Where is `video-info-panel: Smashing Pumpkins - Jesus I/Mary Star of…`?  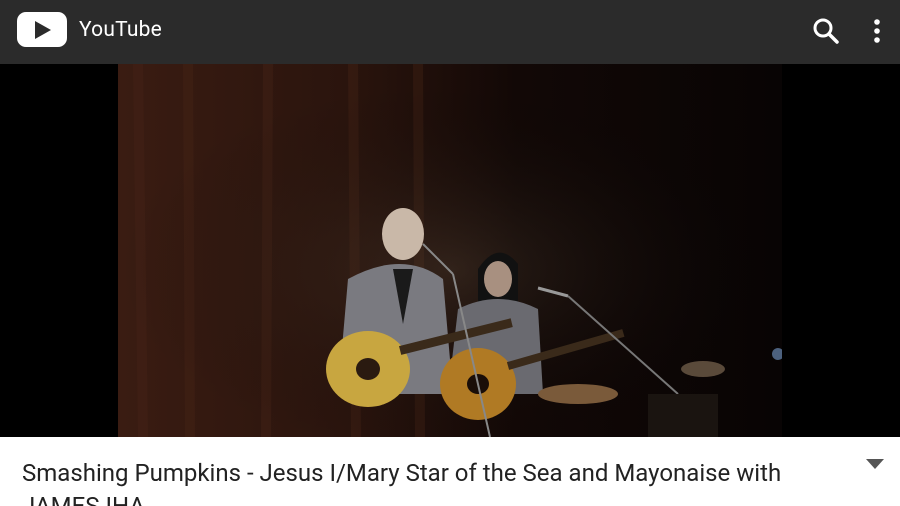
video-info-panel: Smashing Pumpkins - Jesus I/Mary Star of… is located at coordinates (450, 471).